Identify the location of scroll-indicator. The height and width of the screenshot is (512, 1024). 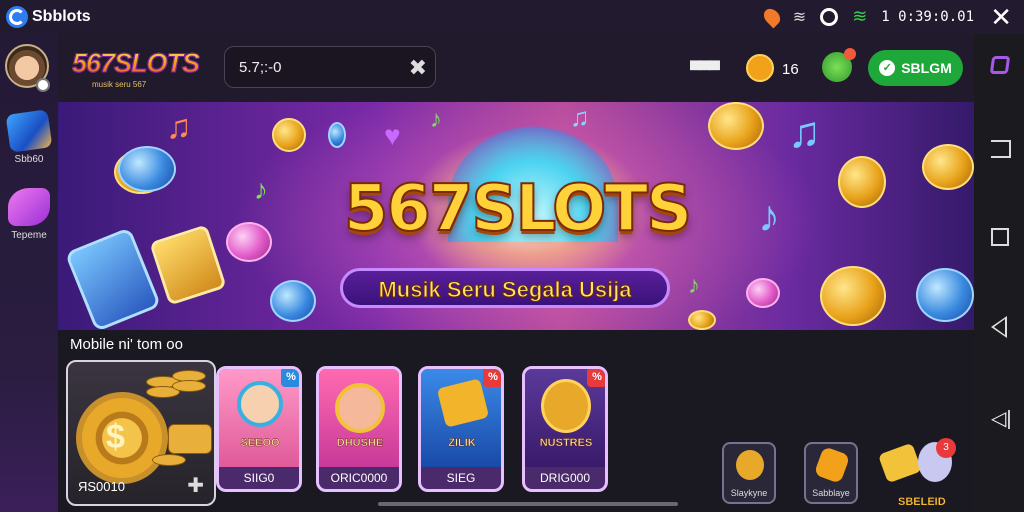
(528, 504).